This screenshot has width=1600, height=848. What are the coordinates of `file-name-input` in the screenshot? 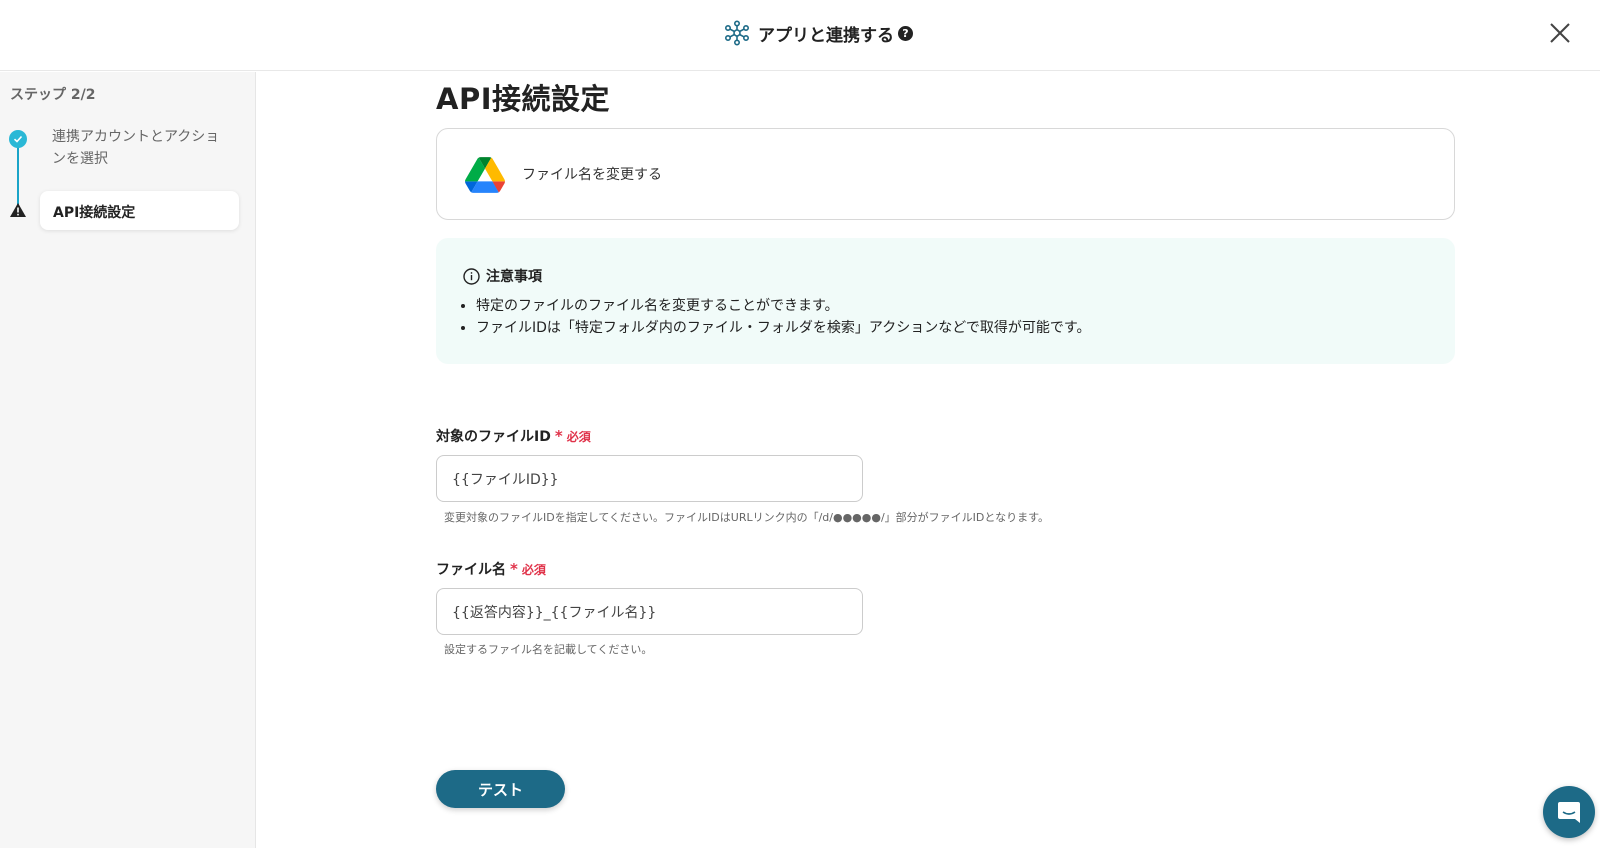 It's located at (649, 611).